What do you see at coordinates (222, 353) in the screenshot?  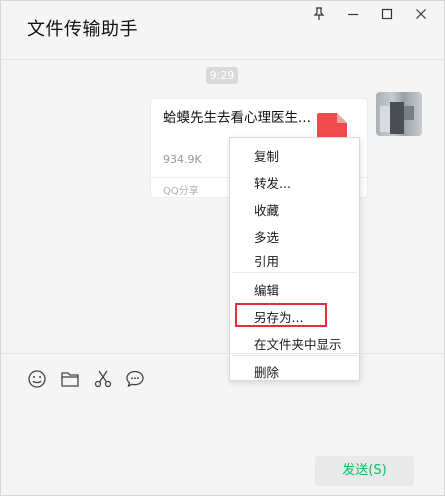 I see `input-divider` at bounding box center [222, 353].